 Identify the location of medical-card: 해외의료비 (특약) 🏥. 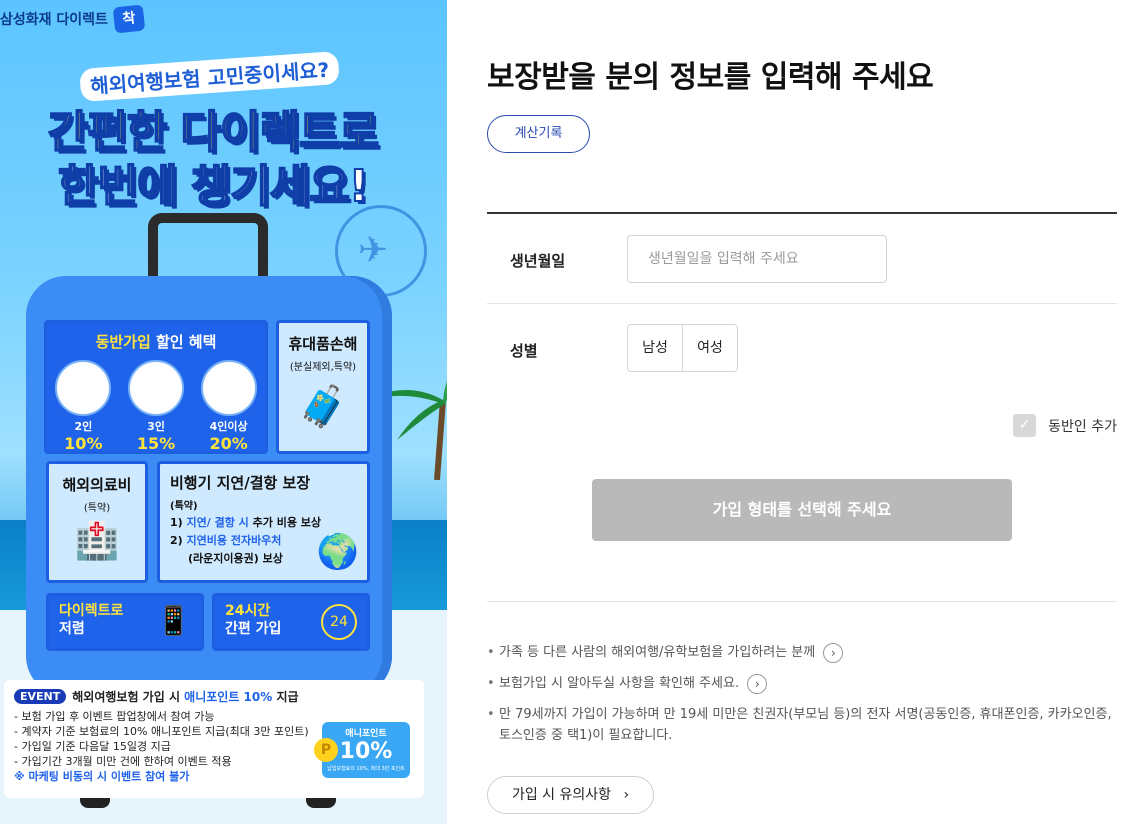
(97, 522).